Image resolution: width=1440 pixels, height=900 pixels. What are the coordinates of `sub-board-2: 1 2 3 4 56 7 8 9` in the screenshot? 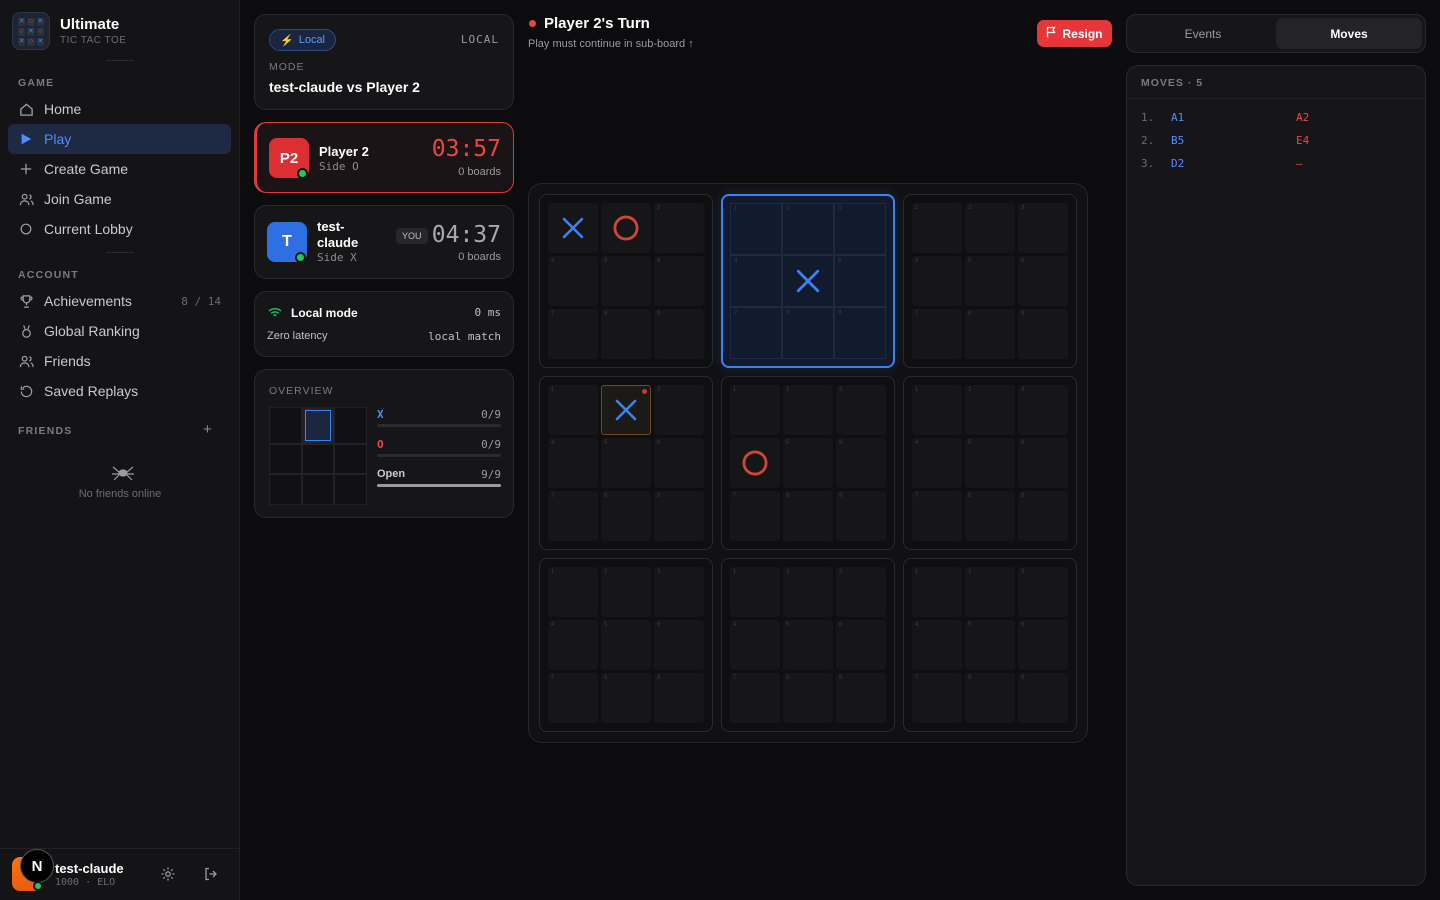 It's located at (808, 281).